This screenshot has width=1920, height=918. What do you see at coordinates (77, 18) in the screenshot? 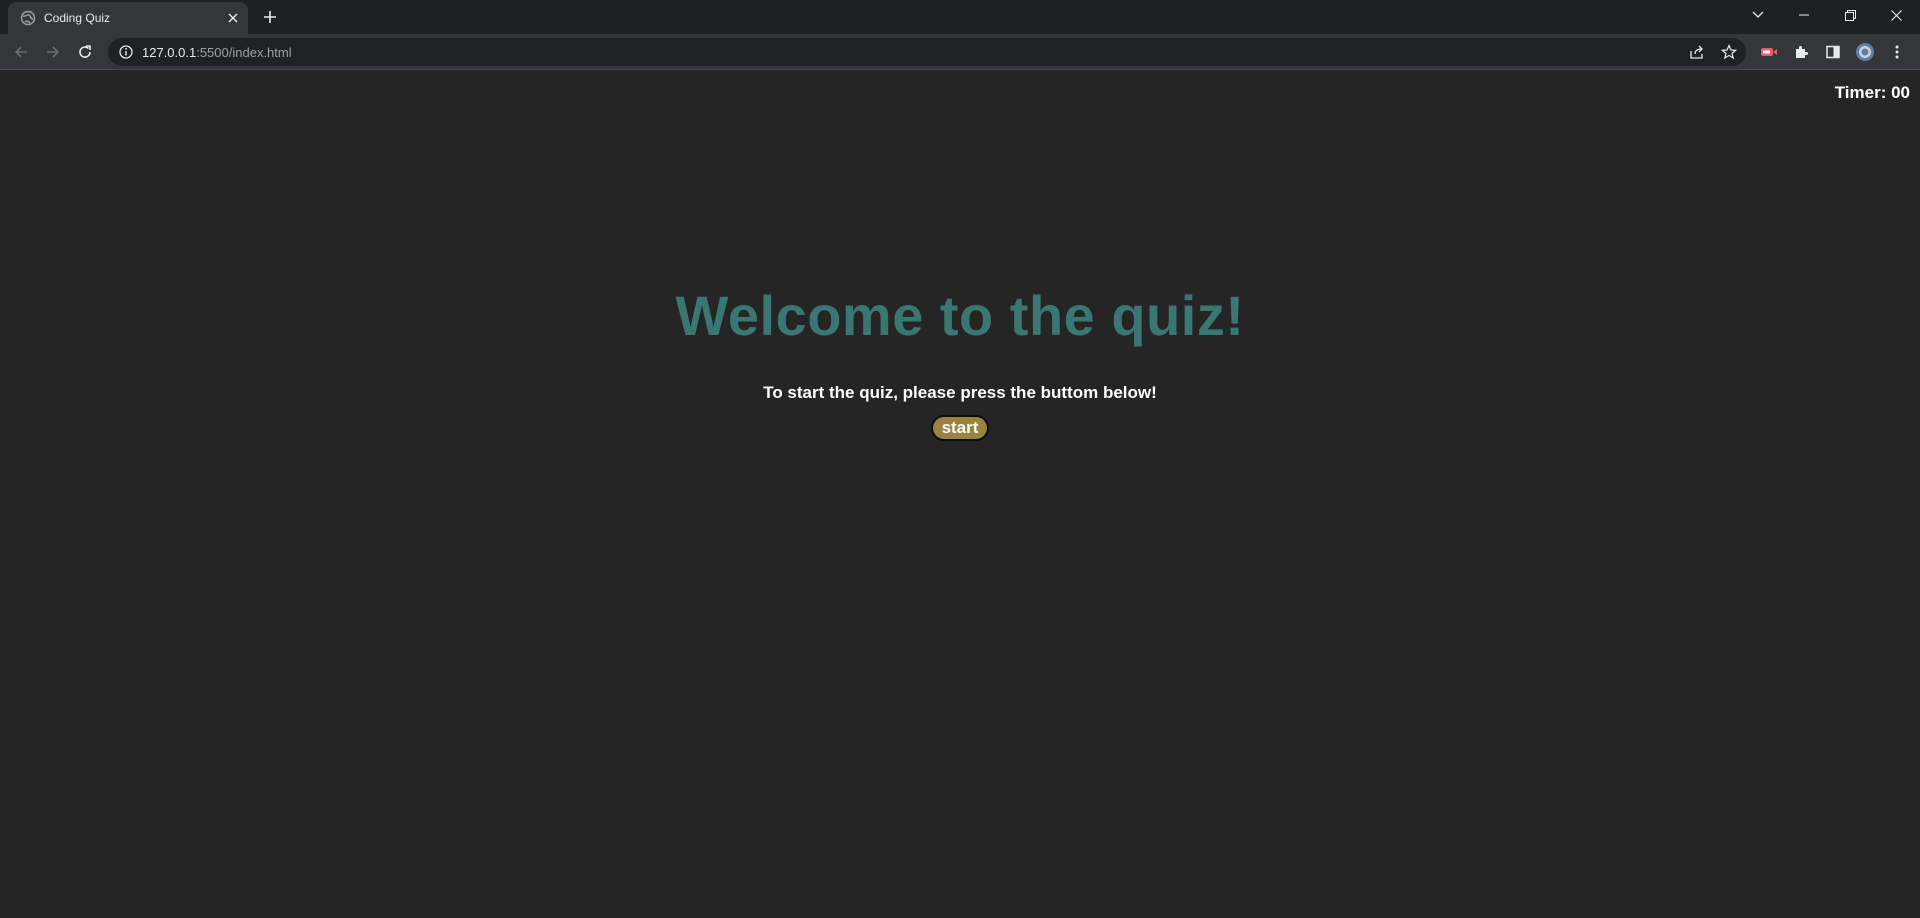
I see `tab-title: Coding Quiz` at bounding box center [77, 18].